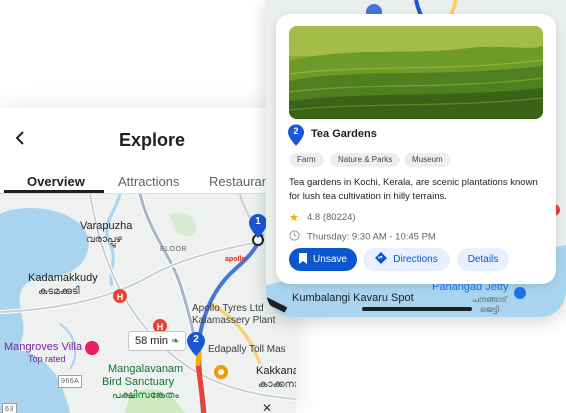 This screenshot has width=566, height=413. I want to click on directions-label: Directions, so click(415, 259).